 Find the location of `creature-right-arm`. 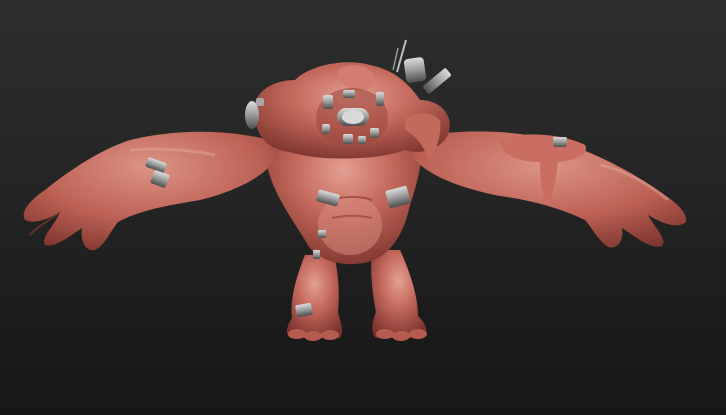

creature-right-arm is located at coordinates (546, 189).